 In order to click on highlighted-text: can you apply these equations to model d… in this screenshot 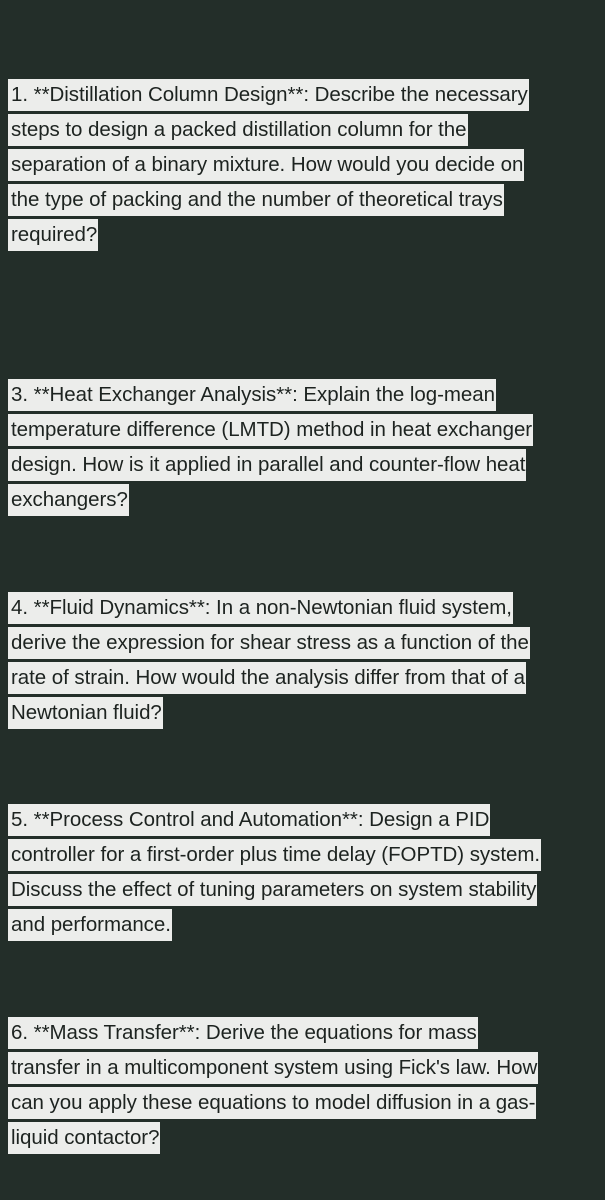, I will do `click(272, 1103)`.